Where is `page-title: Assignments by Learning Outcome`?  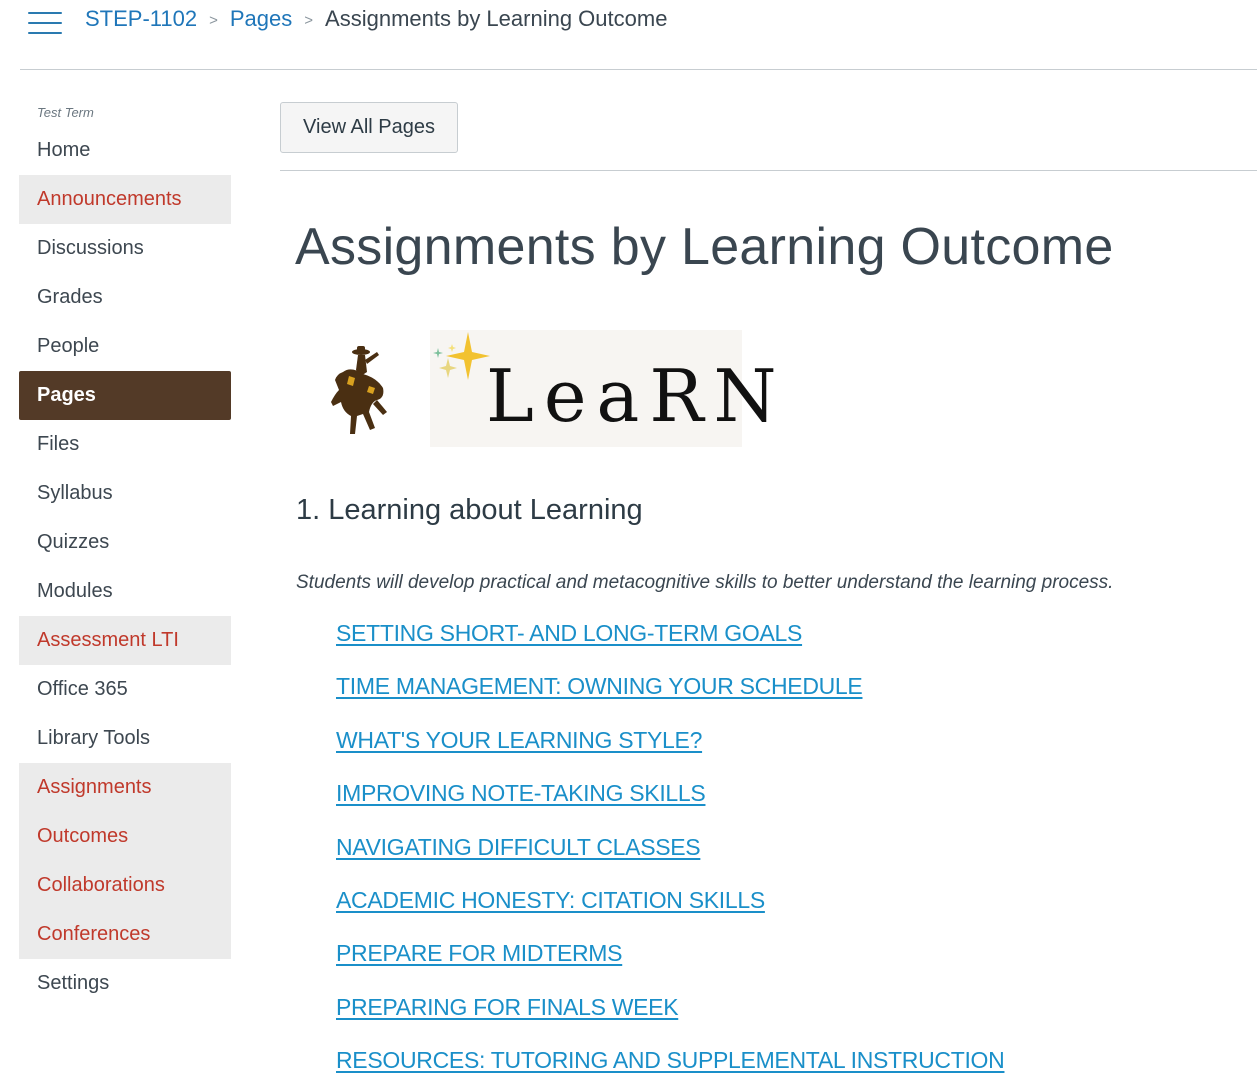
page-title: Assignments by Learning Outcome is located at coordinates (704, 247).